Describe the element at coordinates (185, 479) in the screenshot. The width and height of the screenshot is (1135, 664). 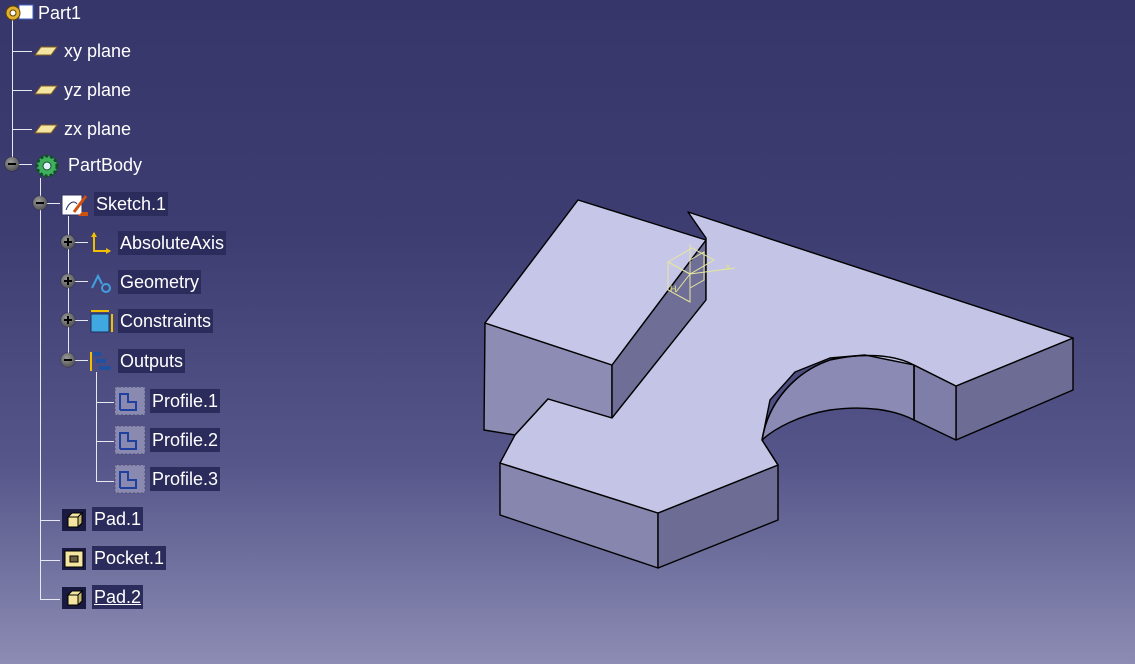
I see `tree-label-profile-3: Profile.3` at that location.